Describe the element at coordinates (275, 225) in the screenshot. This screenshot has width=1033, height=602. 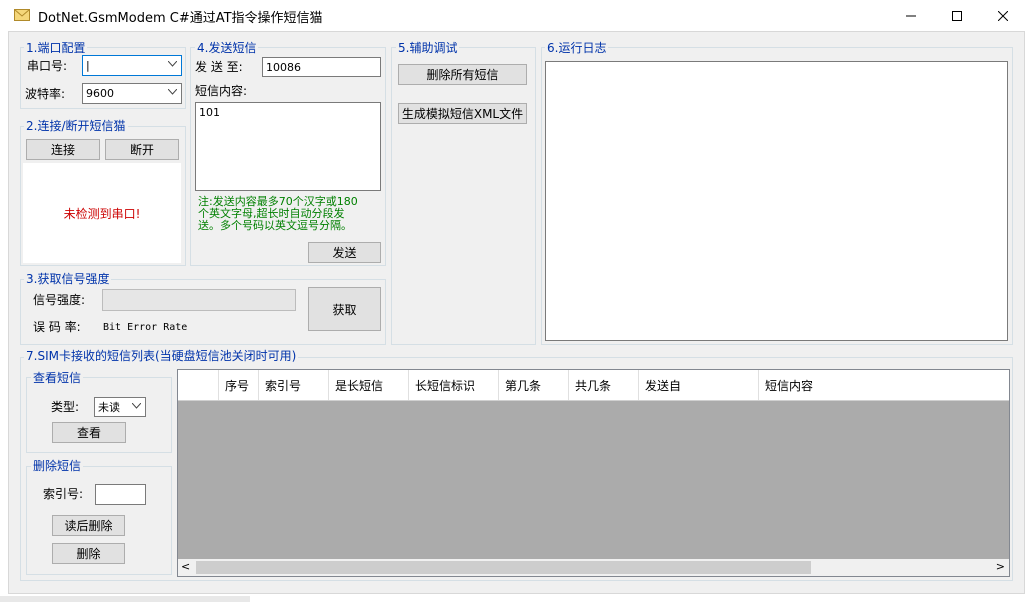
I see `note-line-3: 送。多个号码以英文逗号分隔。` at that location.